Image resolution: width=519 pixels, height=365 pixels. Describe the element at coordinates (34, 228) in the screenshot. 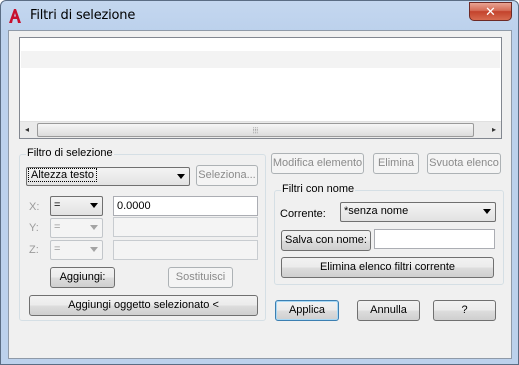

I see `y-label: Y:` at that location.